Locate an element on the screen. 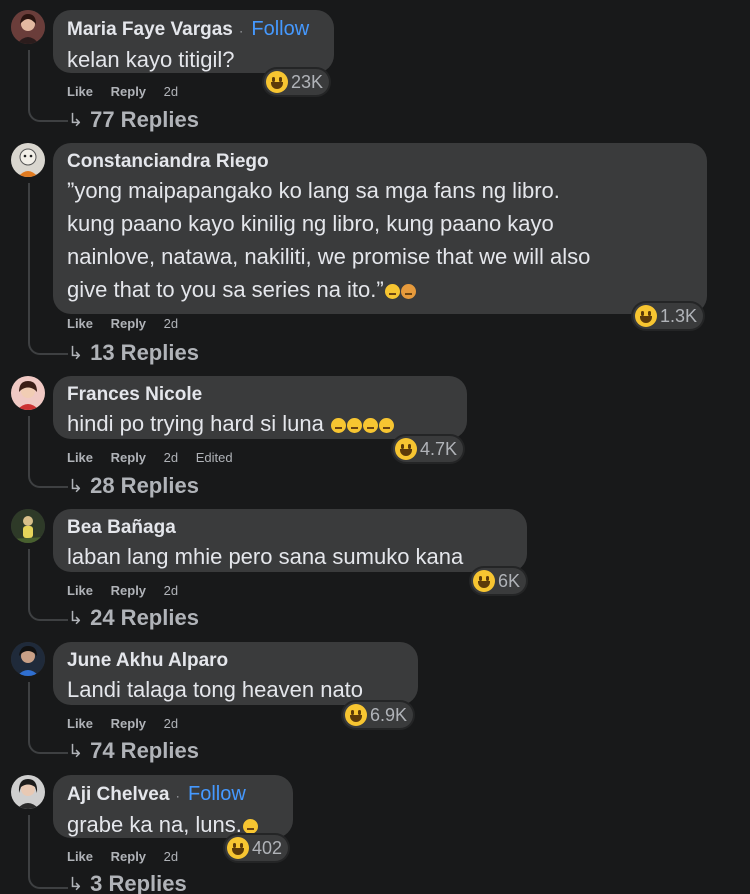 The width and height of the screenshot is (750, 894). sad-emoji-icon is located at coordinates (392, 291).